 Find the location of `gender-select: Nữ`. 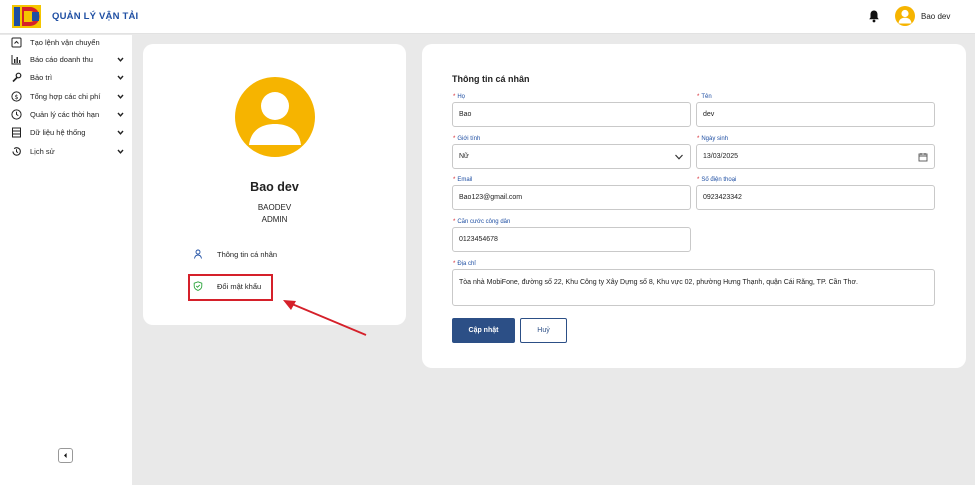

gender-select: Nữ is located at coordinates (571, 156).